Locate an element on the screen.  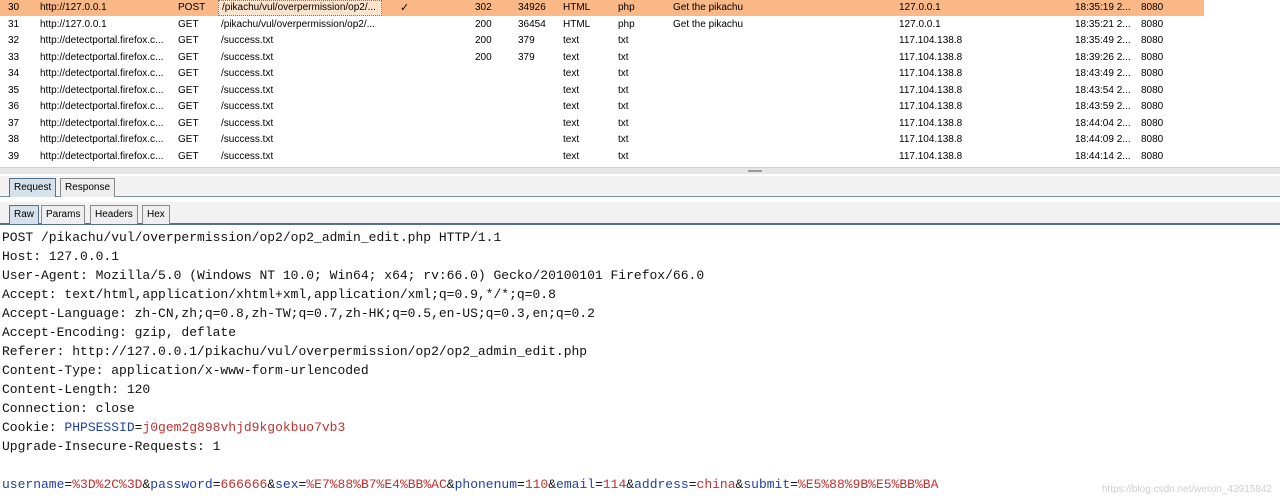
tab-raw: Raw is located at coordinates (24, 214).